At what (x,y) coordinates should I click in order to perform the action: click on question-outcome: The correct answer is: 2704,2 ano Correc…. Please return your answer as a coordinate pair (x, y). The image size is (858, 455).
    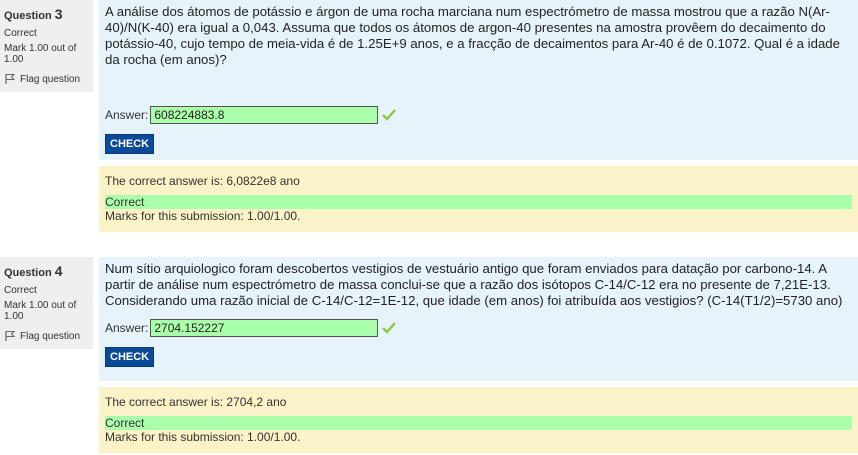
    Looking at the image, I should click on (478, 420).